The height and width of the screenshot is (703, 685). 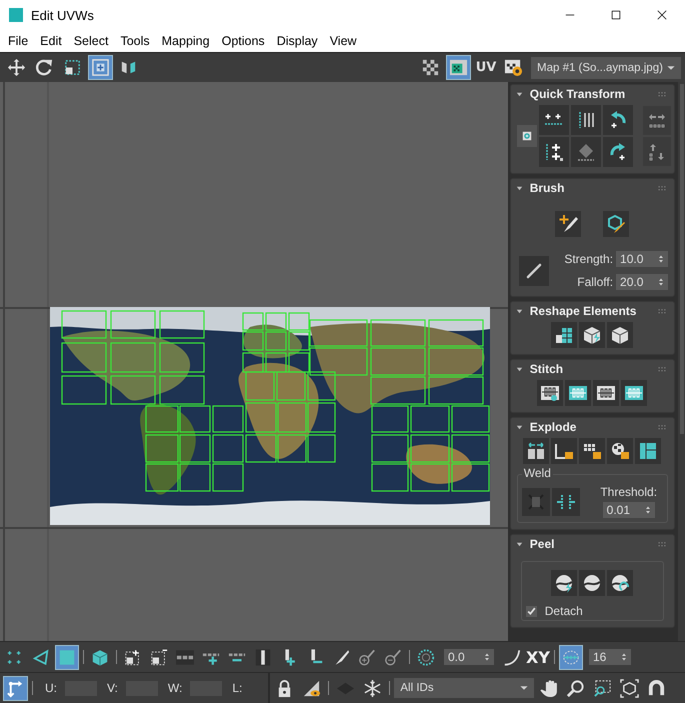 What do you see at coordinates (536, 502) in the screenshot?
I see `weld-icon` at bounding box center [536, 502].